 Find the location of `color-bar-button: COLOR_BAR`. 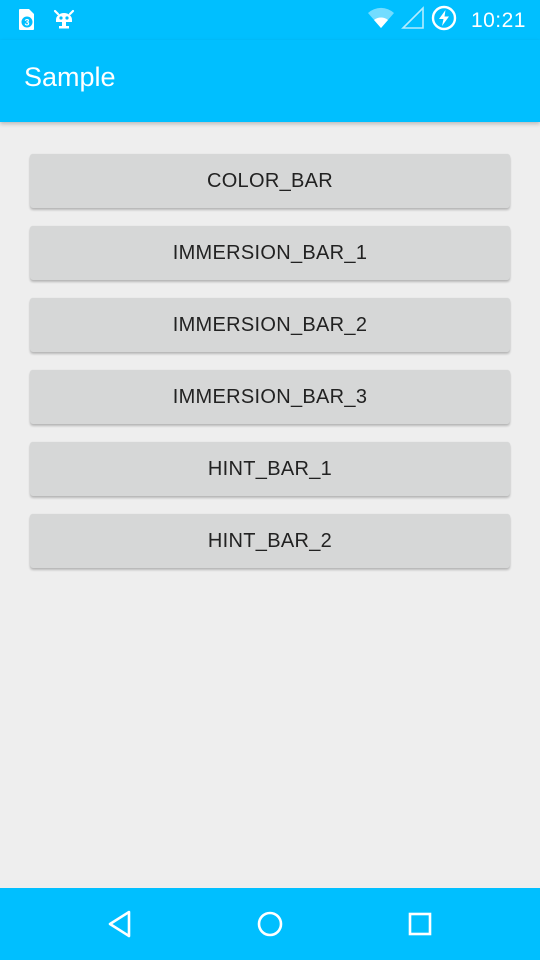

color-bar-button: COLOR_BAR is located at coordinates (270, 181).